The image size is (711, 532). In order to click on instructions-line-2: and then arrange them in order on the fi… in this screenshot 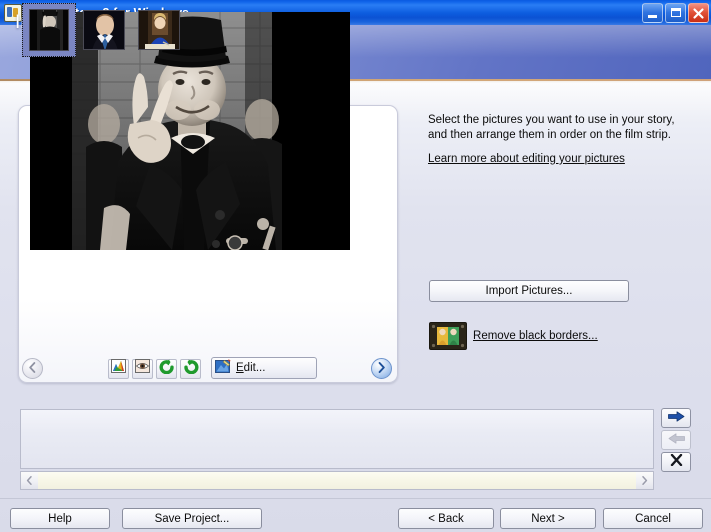, I will do `click(549, 135)`.